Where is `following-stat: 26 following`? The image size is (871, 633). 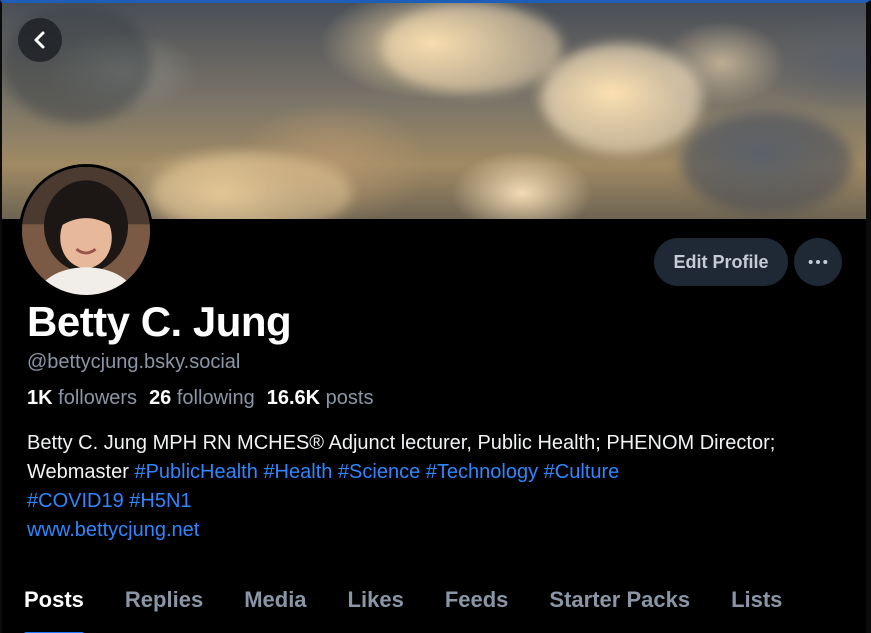
following-stat: 26 following is located at coordinates (202, 398).